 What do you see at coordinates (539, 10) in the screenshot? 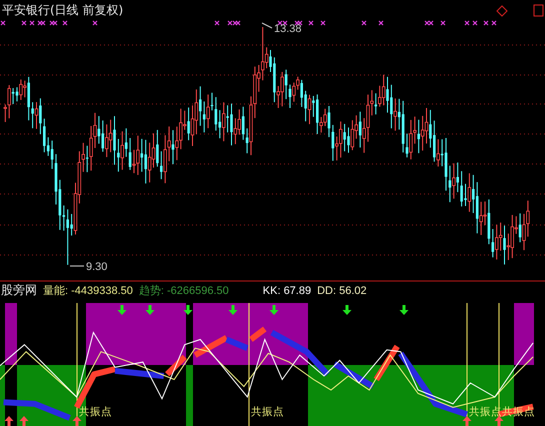
I see `square-icon` at bounding box center [539, 10].